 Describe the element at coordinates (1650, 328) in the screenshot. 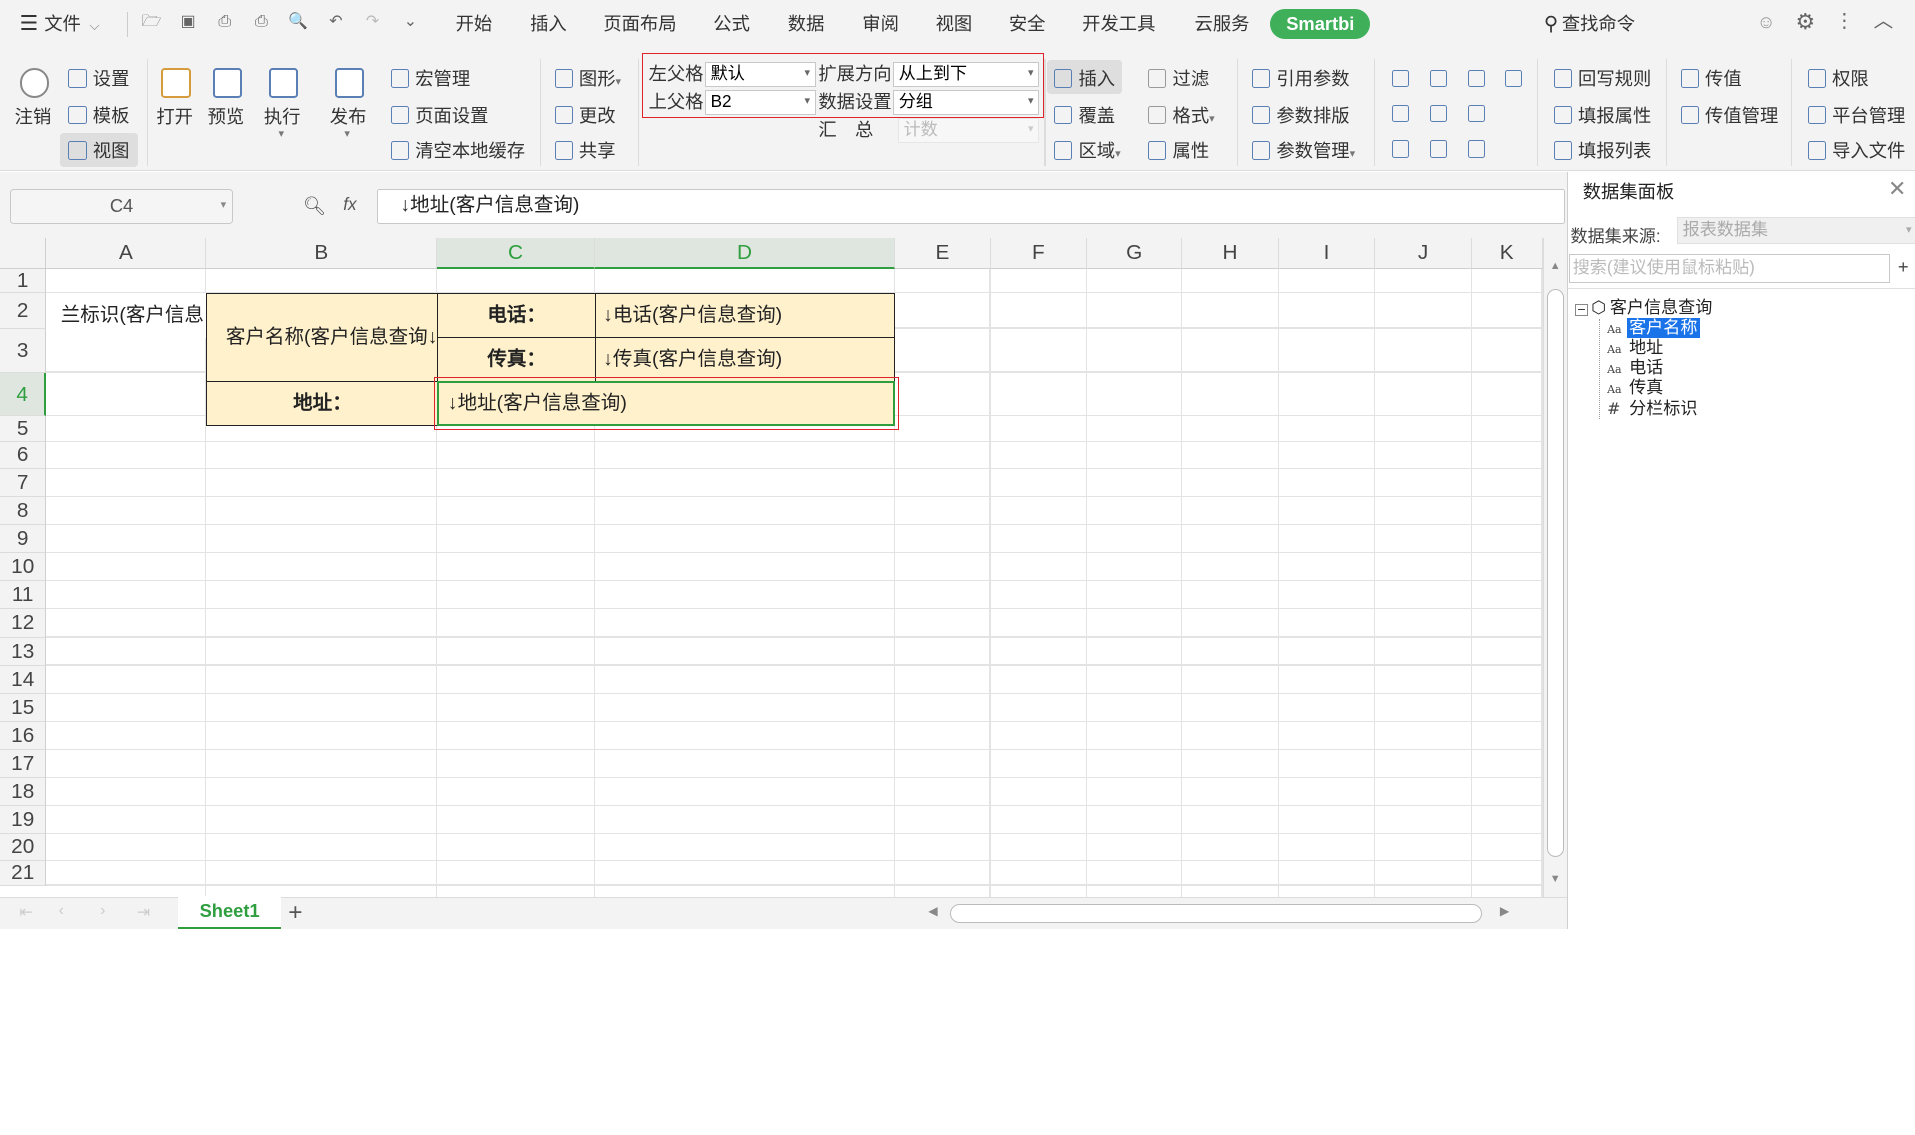

I see `tree-field-0: Aa 客户名称` at that location.